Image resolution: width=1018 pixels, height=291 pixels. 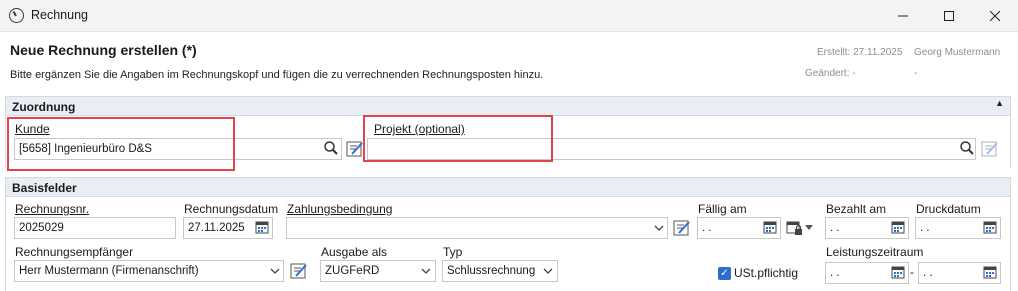 I want to click on typ-select: Schlussrechnung, so click(x=500, y=271).